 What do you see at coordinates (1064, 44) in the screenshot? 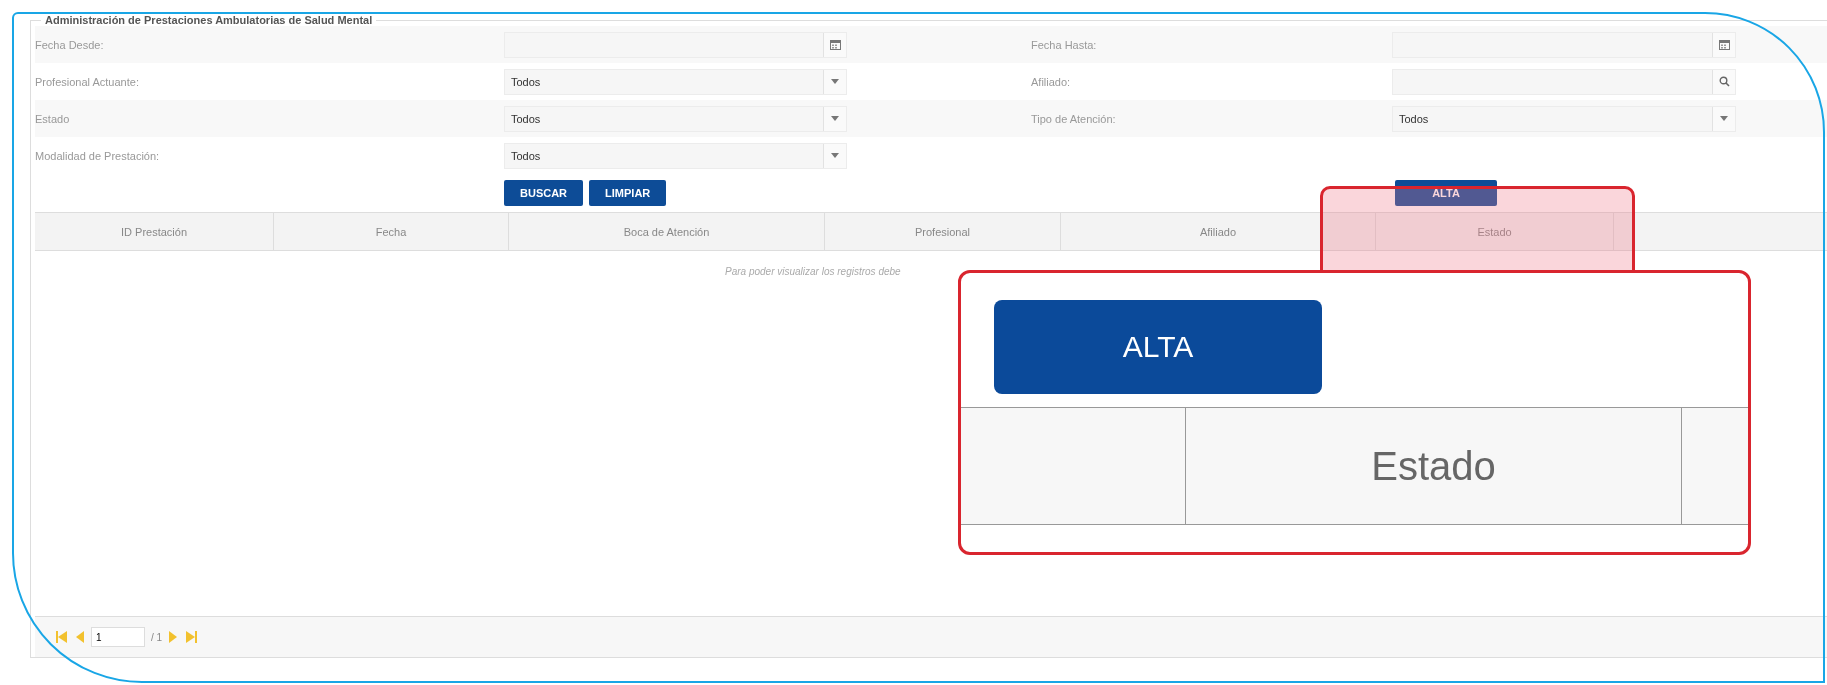
I see `field-label: Fecha Hasta:` at bounding box center [1064, 44].